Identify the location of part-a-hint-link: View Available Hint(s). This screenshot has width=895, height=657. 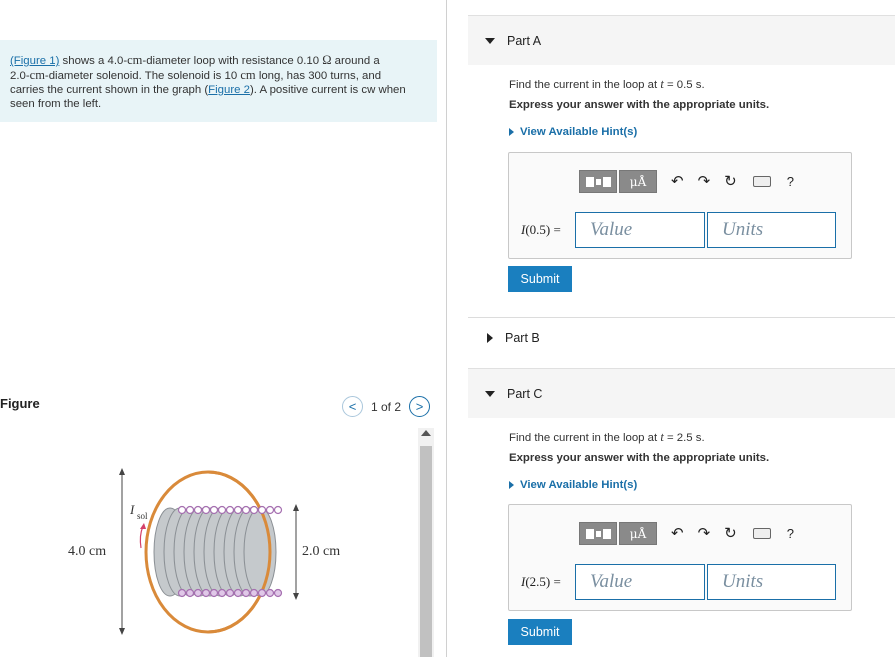
(573, 132).